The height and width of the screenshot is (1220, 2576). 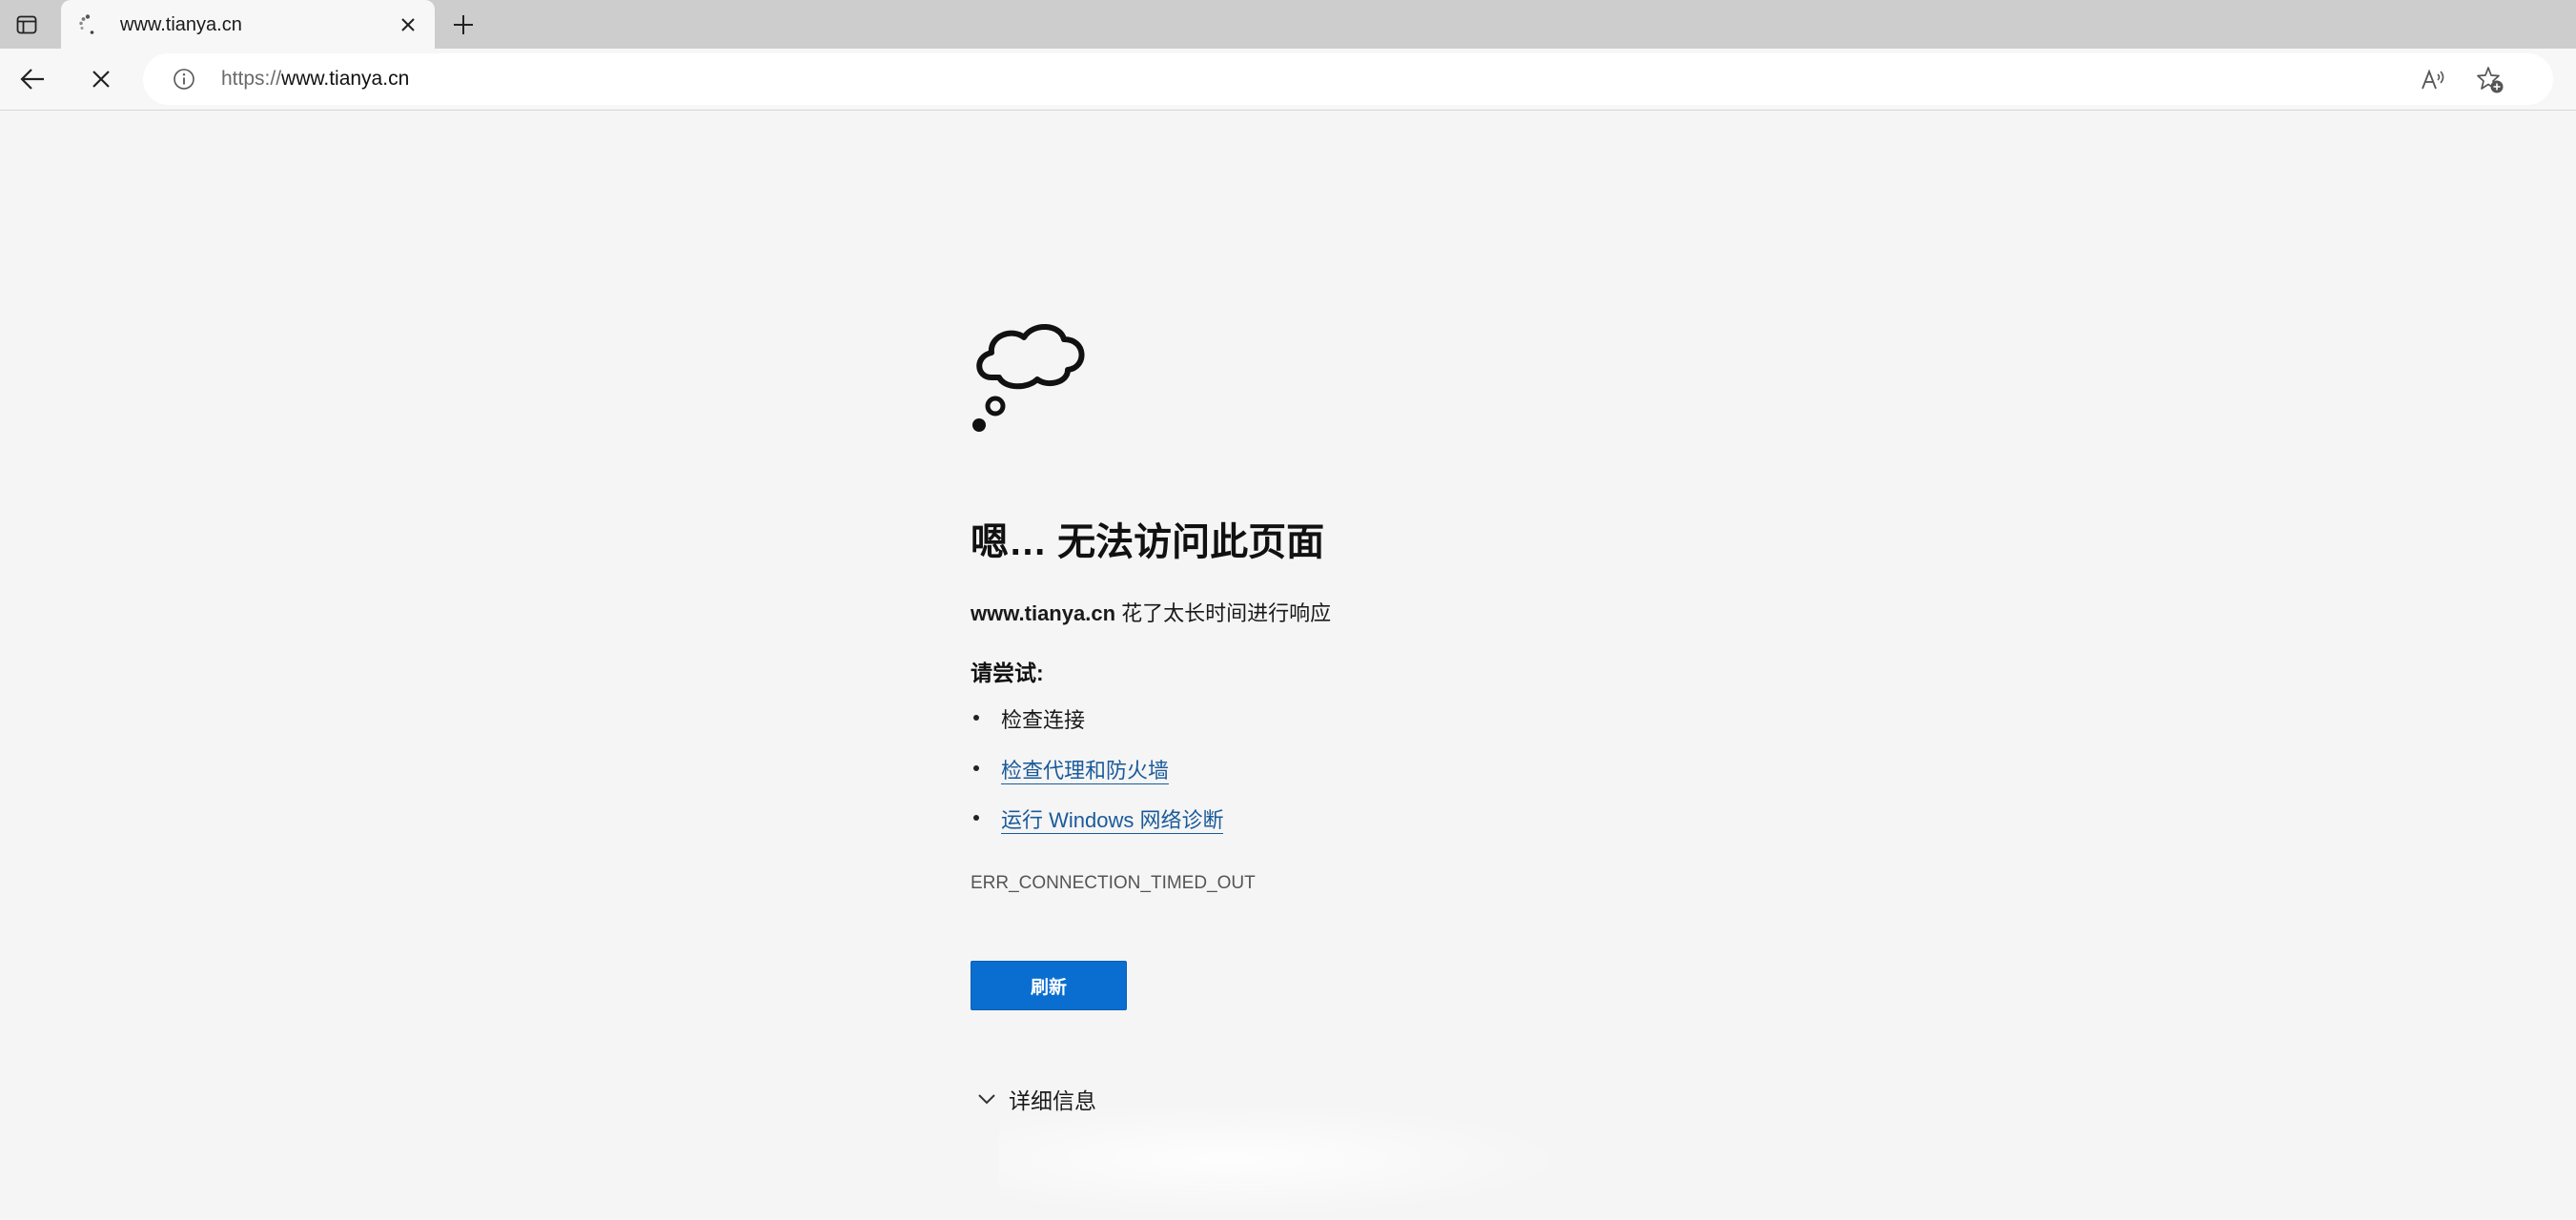 What do you see at coordinates (1028, 378) in the screenshot?
I see `thought-cloud-icon` at bounding box center [1028, 378].